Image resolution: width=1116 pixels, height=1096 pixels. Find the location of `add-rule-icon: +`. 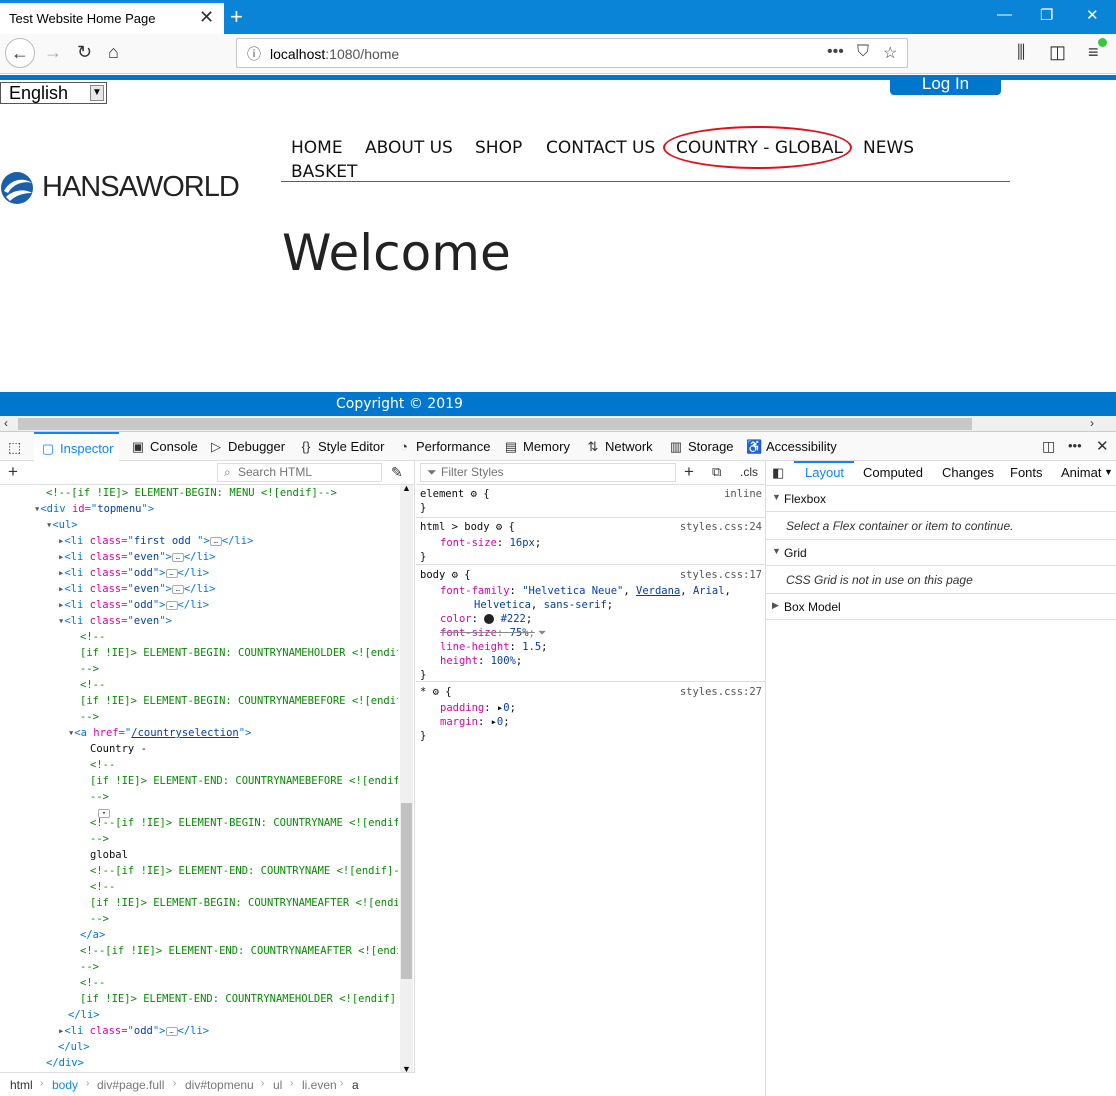

add-rule-icon: + is located at coordinates (689, 472).